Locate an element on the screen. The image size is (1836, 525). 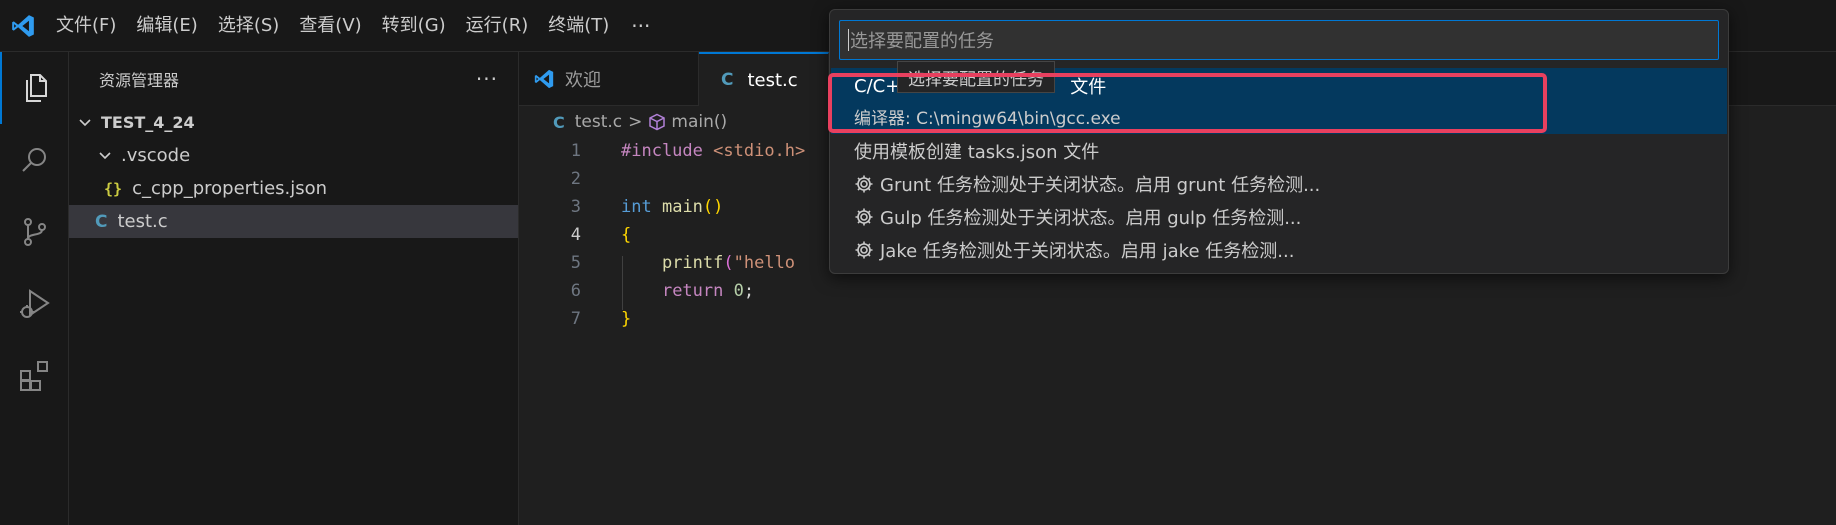
line-number: 6 is located at coordinates (575, 291).